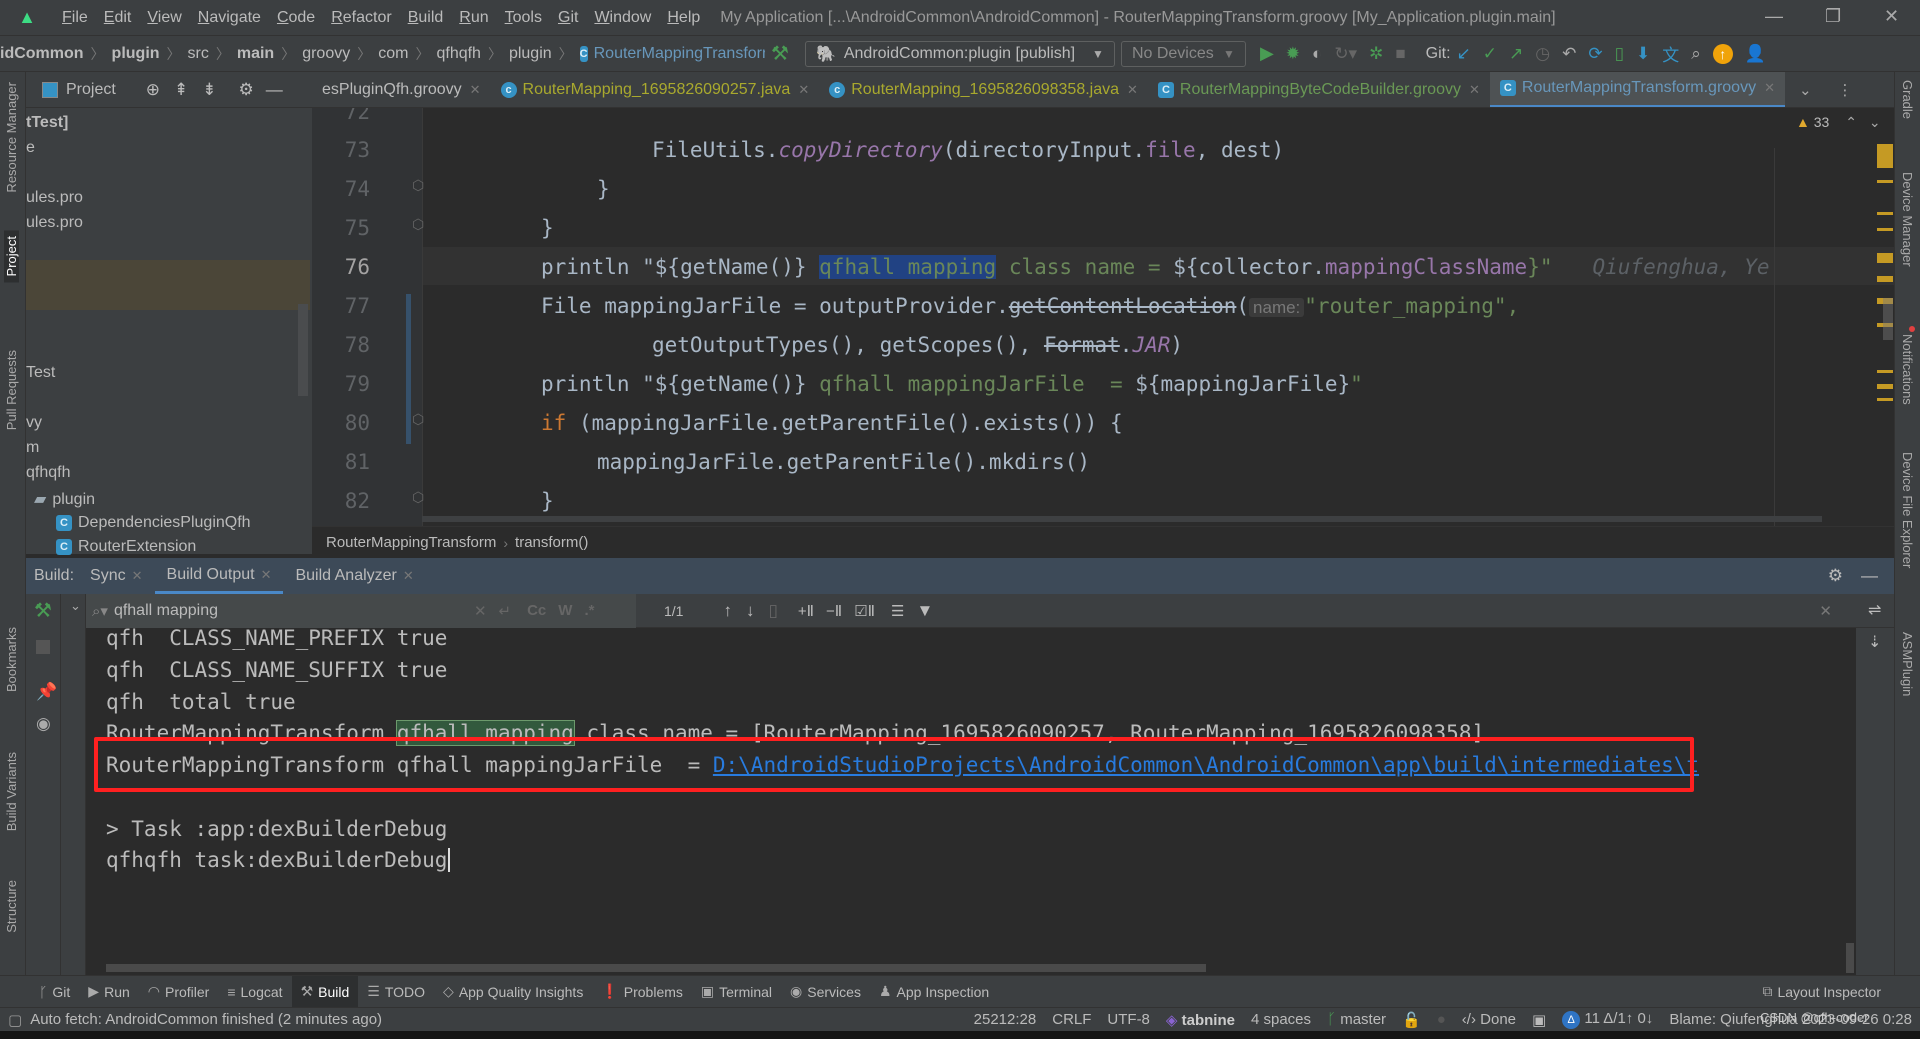  Describe the element at coordinates (1441, 1019) in the screenshot. I see `warning-status-icon: ●` at that location.